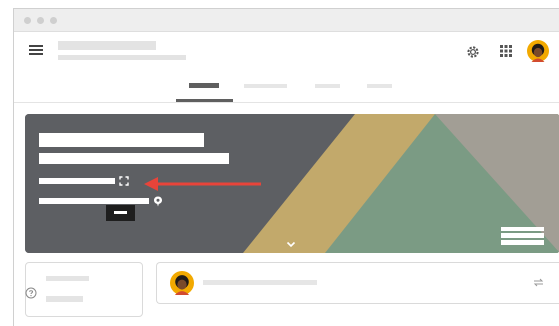 Image resolution: width=559 pixels, height=326 pixels. I want to click on class-subtitle-placeholder, so click(122, 57).